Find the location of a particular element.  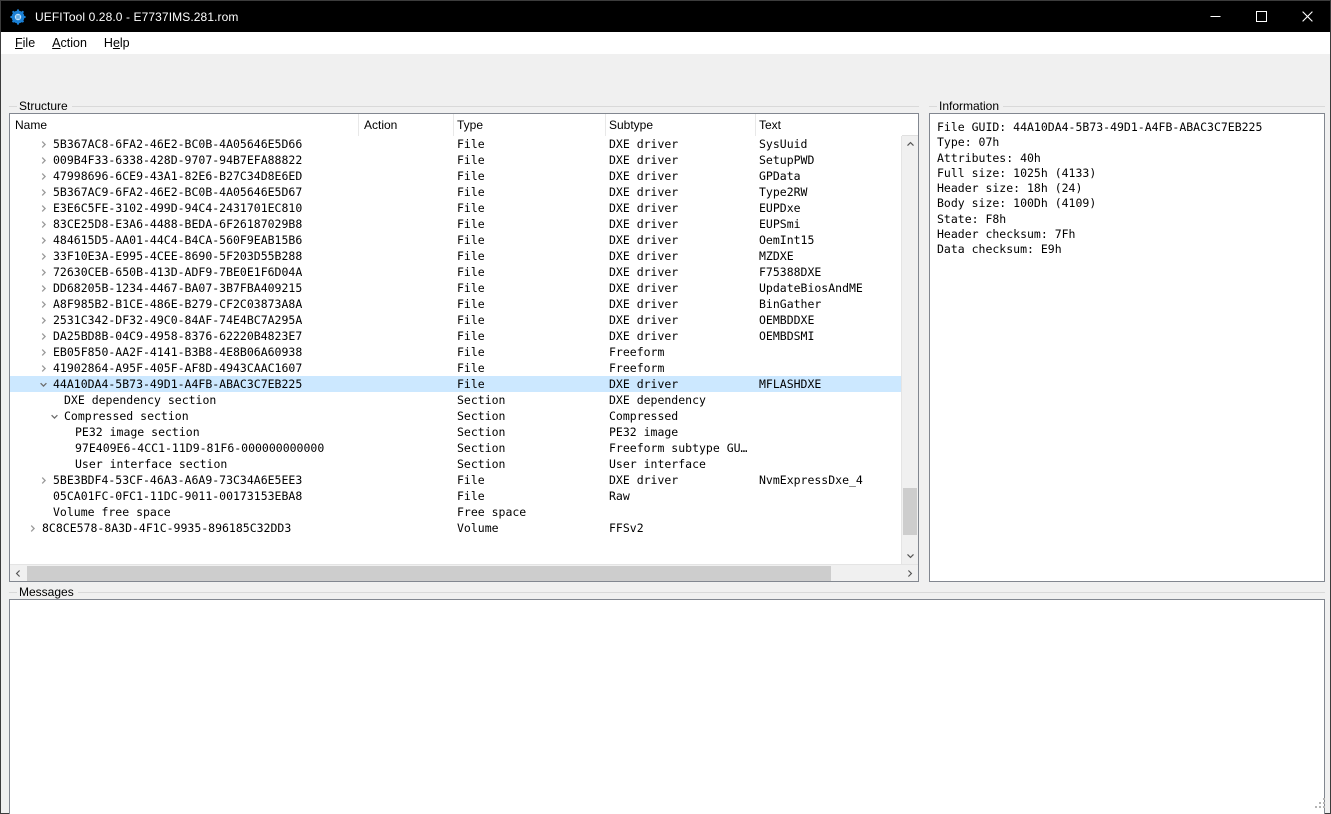

tree-row: PE32 image section Section PE32 image is located at coordinates (455, 432).